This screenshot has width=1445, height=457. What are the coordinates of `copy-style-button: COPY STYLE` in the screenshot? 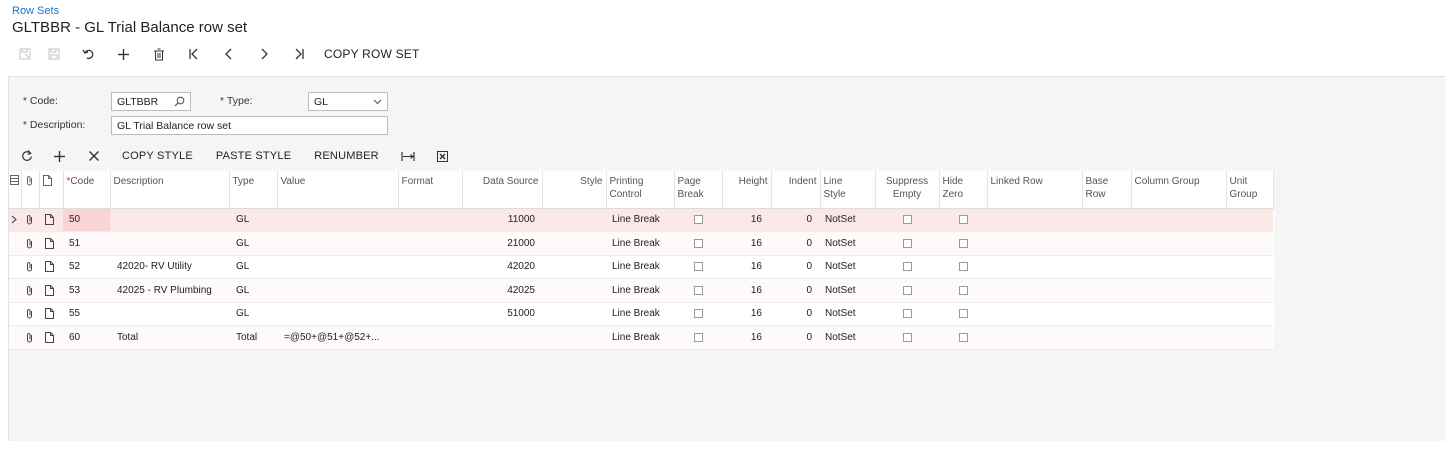 It's located at (157, 156).